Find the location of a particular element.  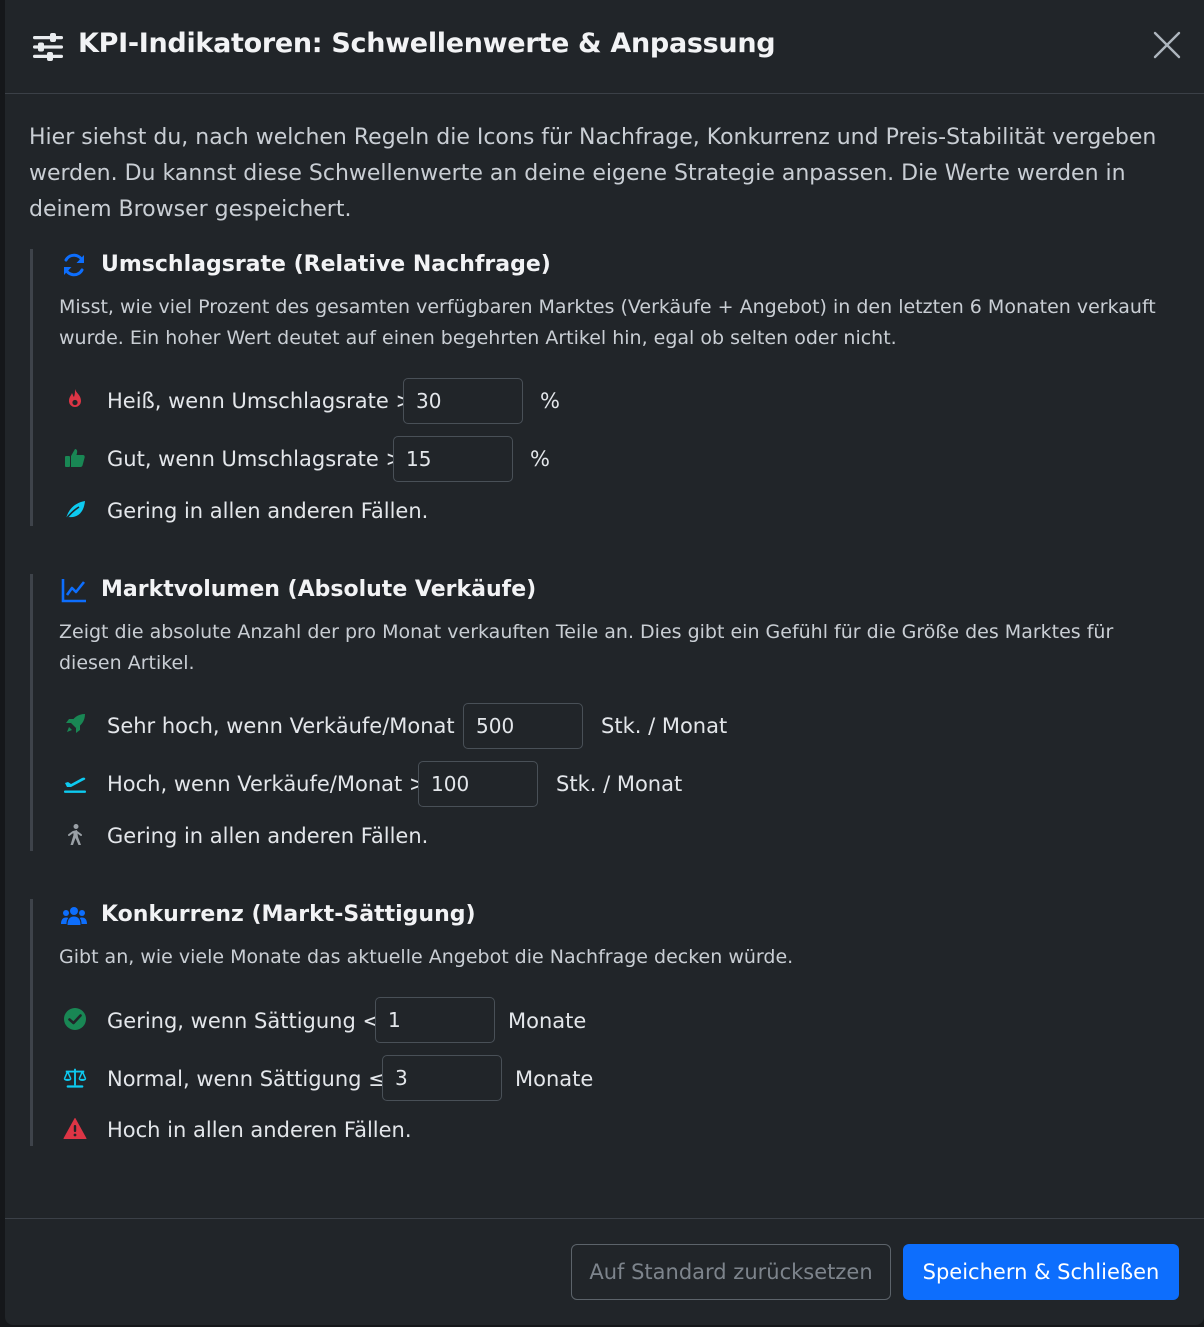

good-threshold-input is located at coordinates (453, 459).